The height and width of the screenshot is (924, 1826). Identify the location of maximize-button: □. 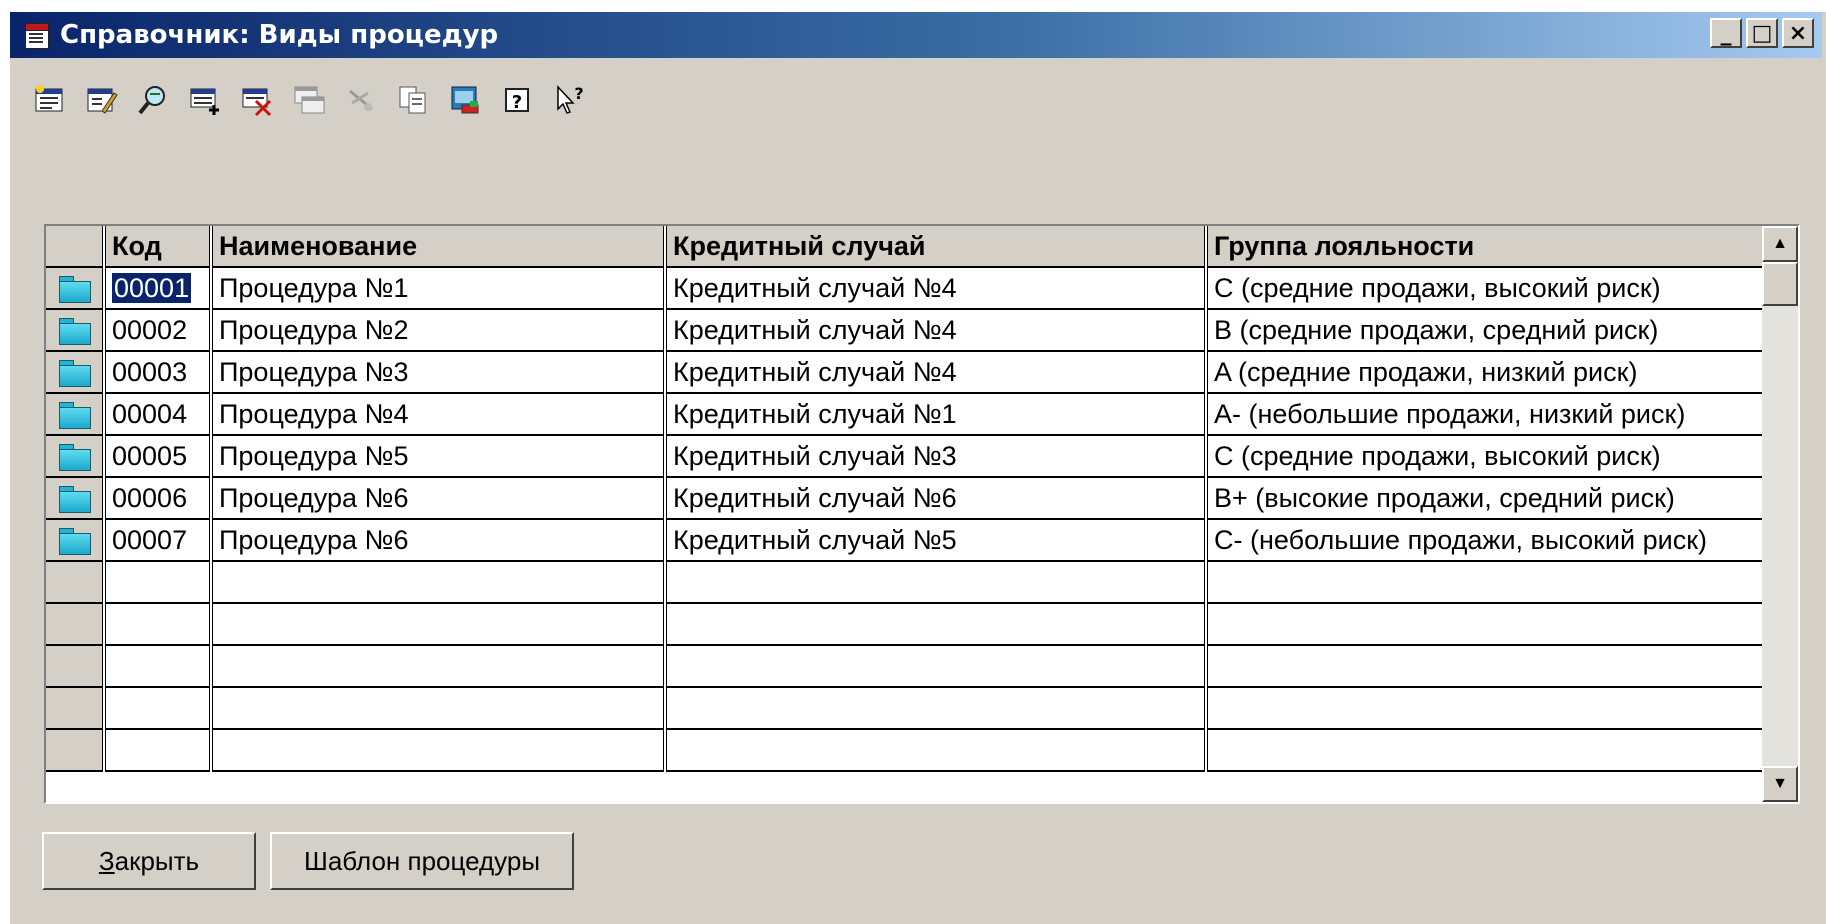
(1762, 33).